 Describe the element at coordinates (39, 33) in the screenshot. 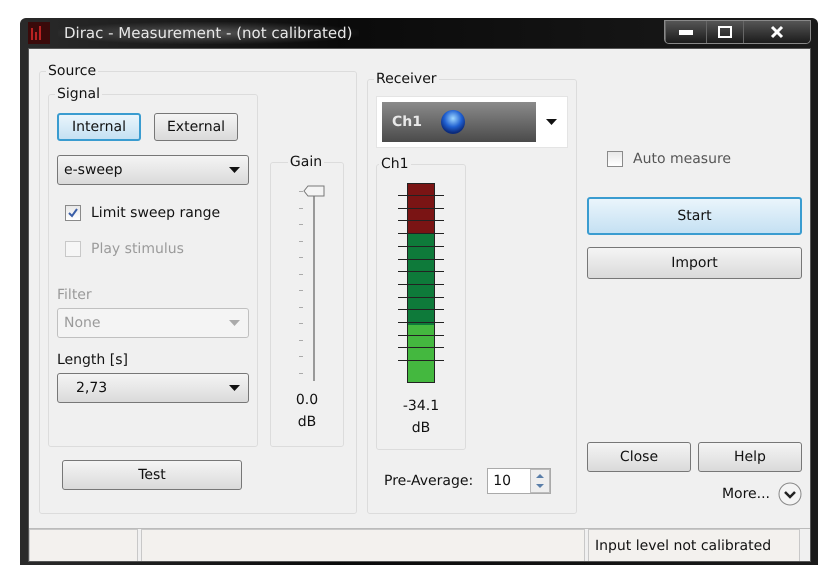

I see `app-icon` at that location.